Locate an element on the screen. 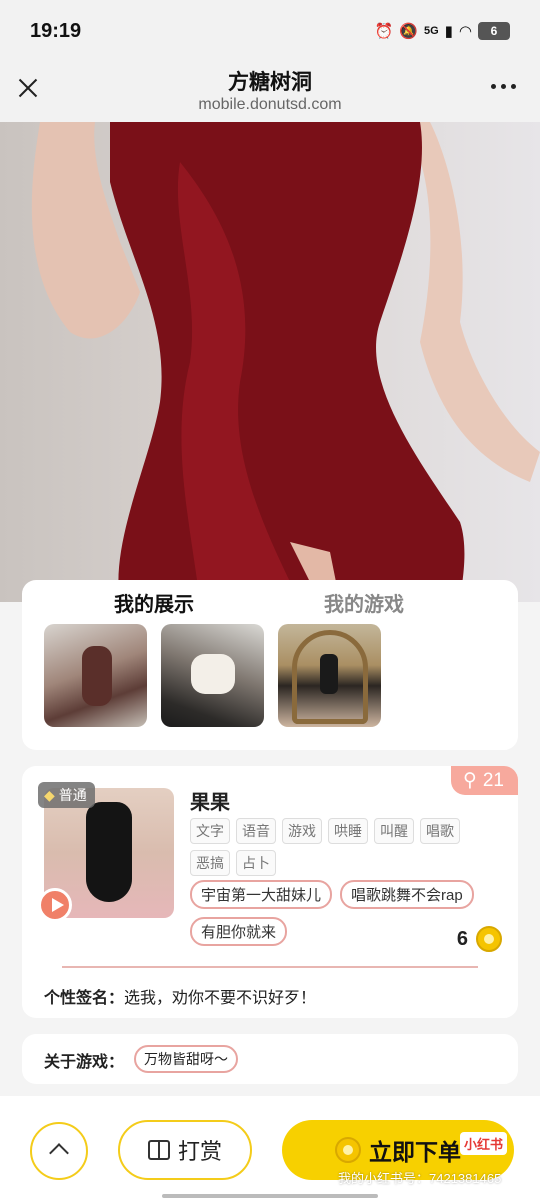 The image size is (540, 1200). personality-pills: 宇宙第一大甜妹儿 唱歌跳舞不会rap 有胆你就来 is located at coordinates (335, 913).